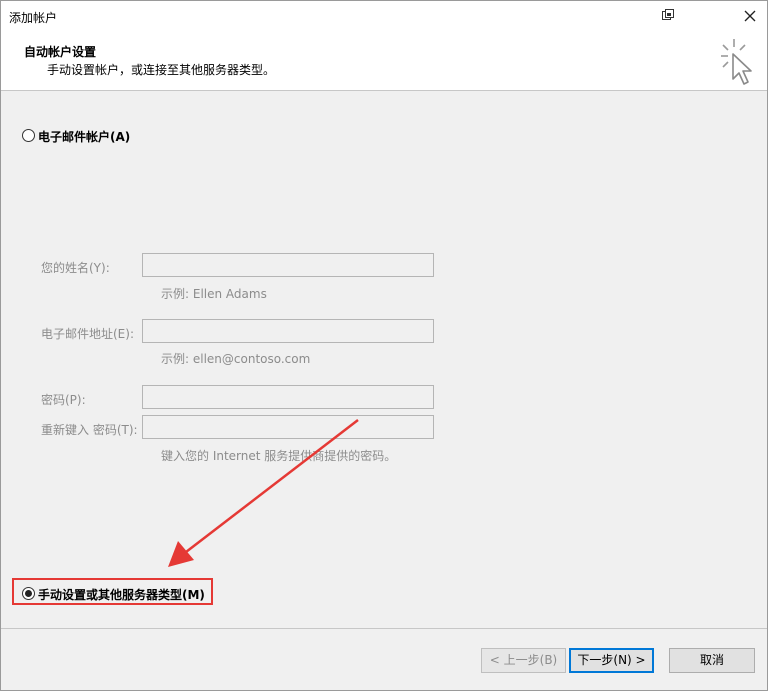 The height and width of the screenshot is (691, 768). I want to click on email-input, so click(288, 331).